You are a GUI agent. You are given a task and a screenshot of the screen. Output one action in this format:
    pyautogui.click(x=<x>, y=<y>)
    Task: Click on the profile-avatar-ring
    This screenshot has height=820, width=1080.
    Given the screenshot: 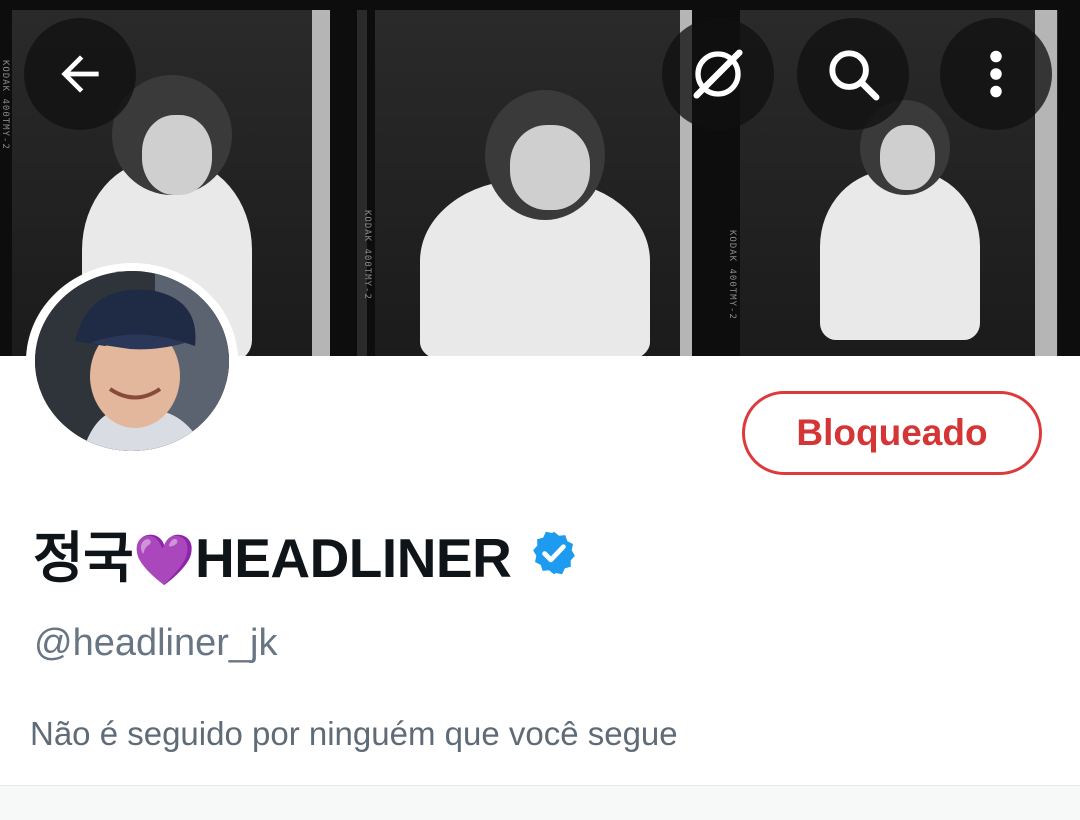 What is the action you would take?
    pyautogui.click(x=132, y=361)
    